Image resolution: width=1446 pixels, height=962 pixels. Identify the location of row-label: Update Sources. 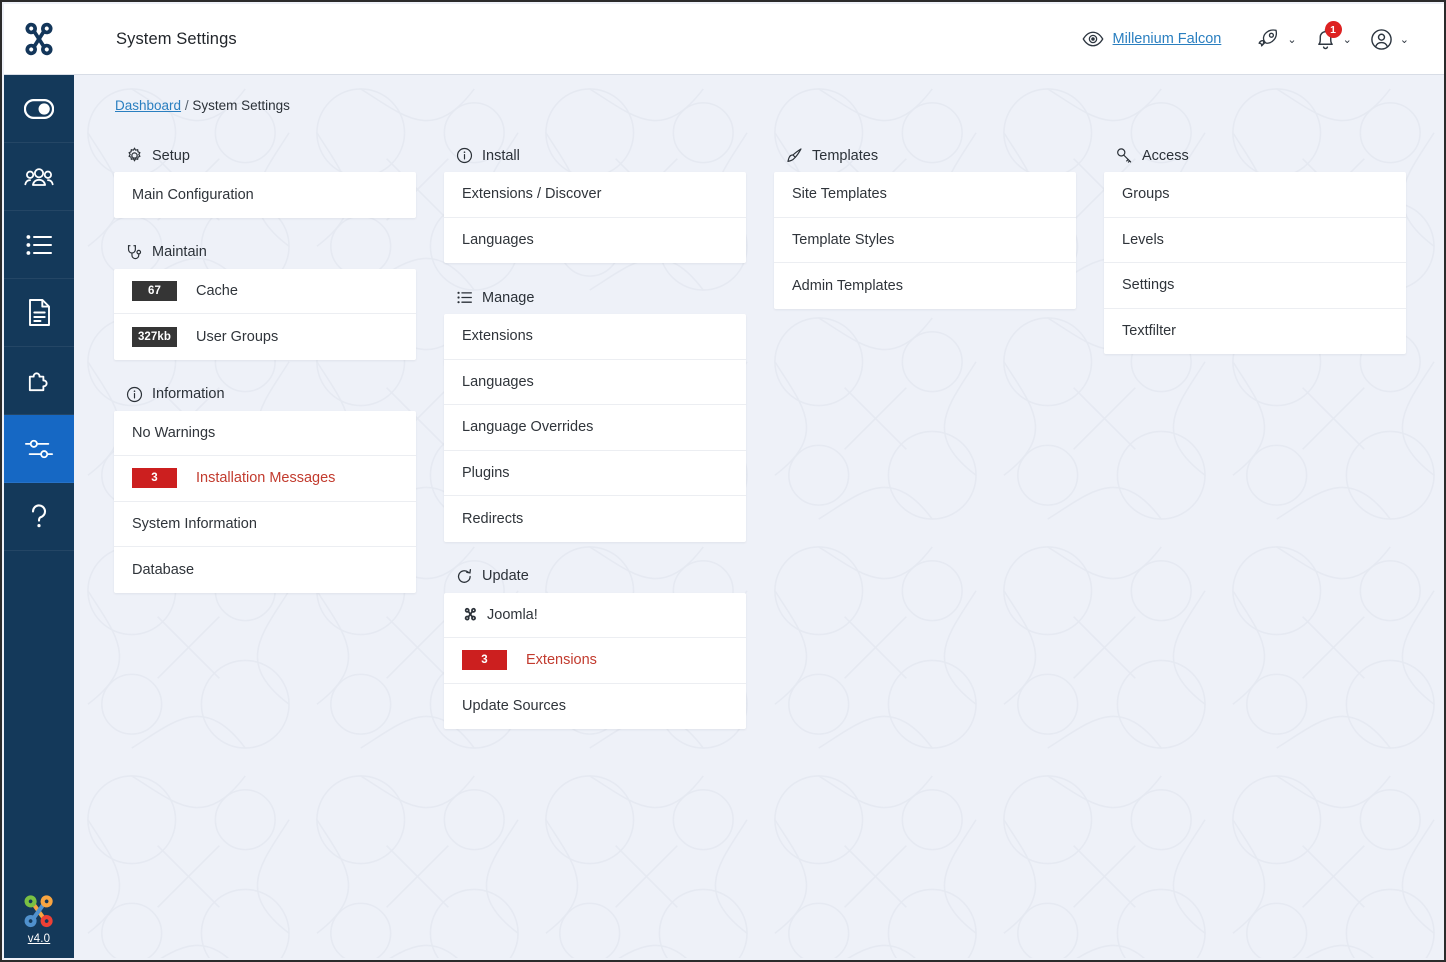
(514, 706).